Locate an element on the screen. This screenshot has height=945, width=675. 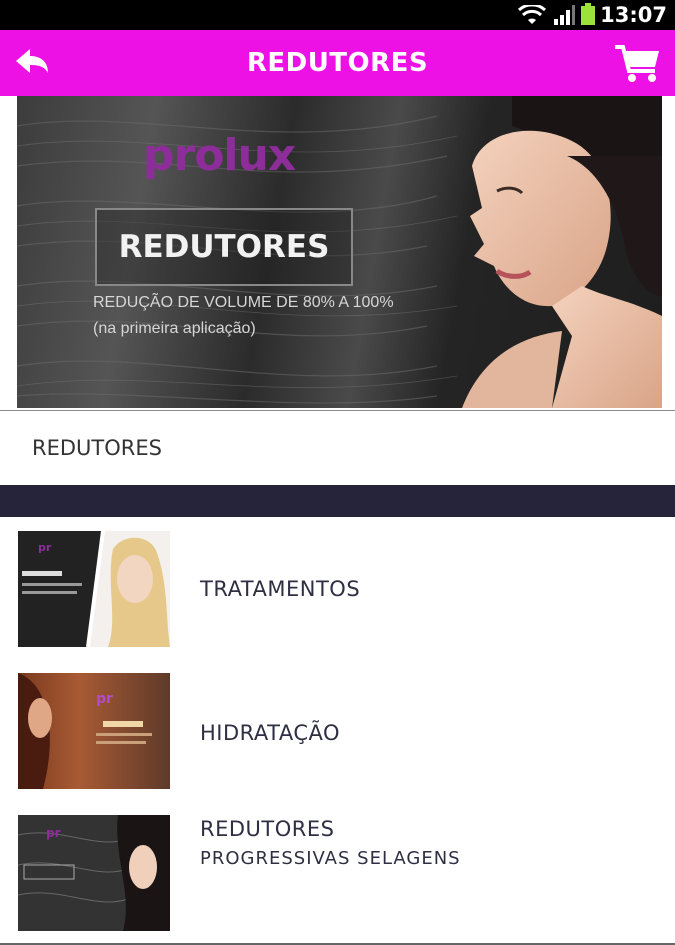
page-title: REDUTORES is located at coordinates (337, 63).